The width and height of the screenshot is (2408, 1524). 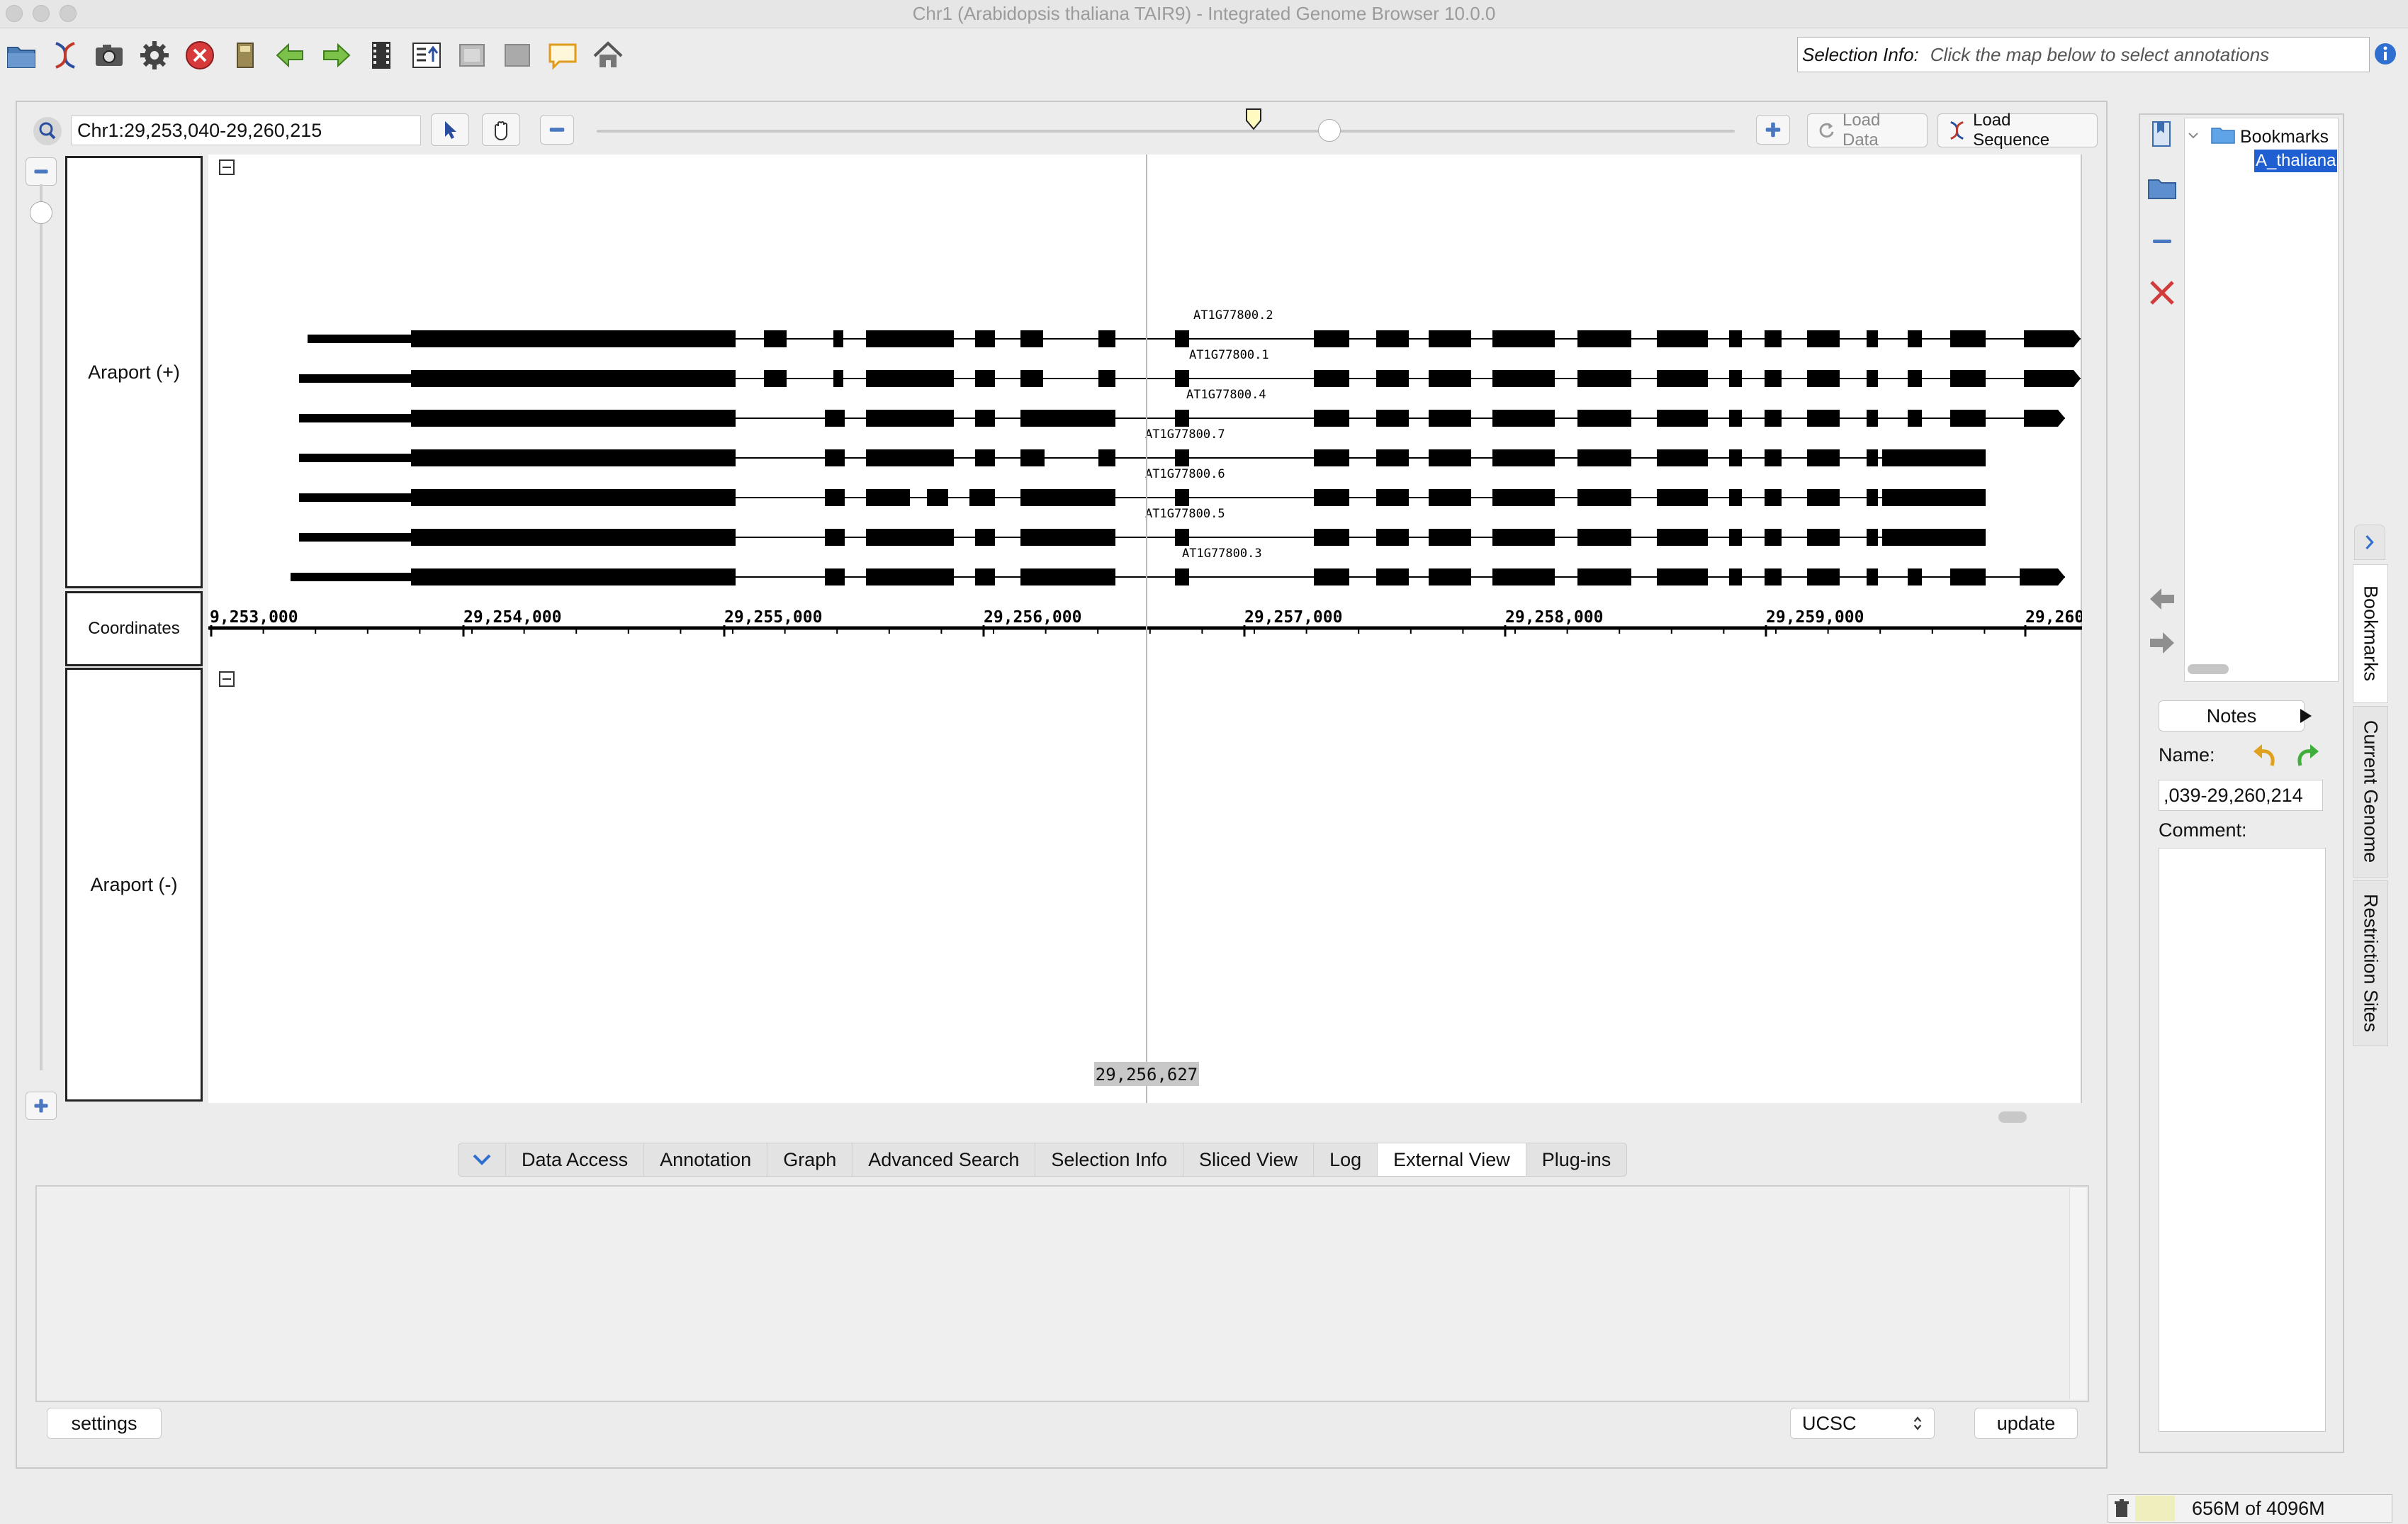 What do you see at coordinates (41, 172) in the screenshot?
I see `vertical-zoom-out-button` at bounding box center [41, 172].